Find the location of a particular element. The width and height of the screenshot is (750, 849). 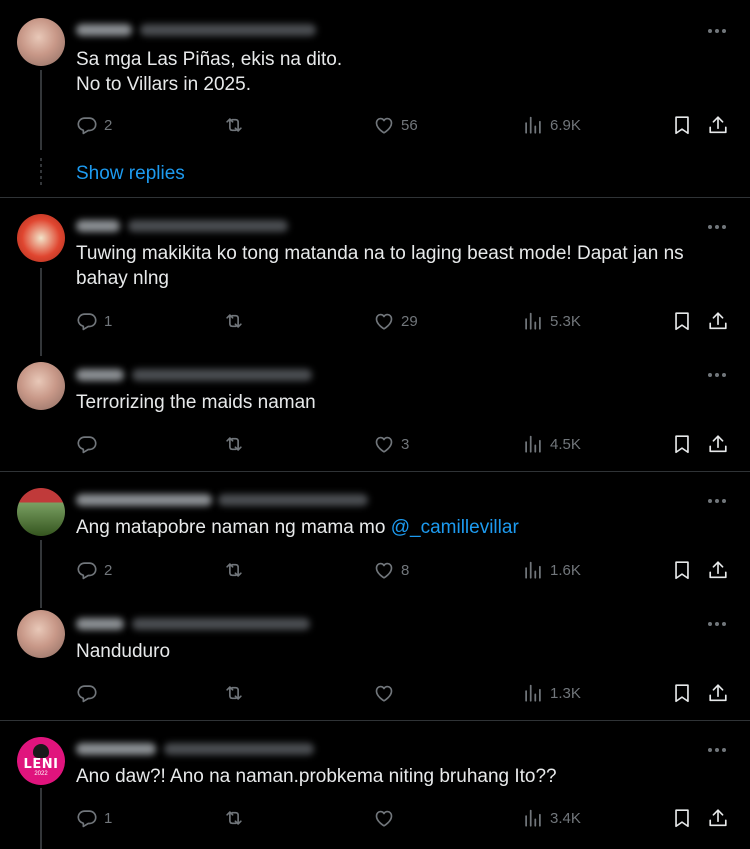

views-count: 1.6K is located at coordinates (565, 570).